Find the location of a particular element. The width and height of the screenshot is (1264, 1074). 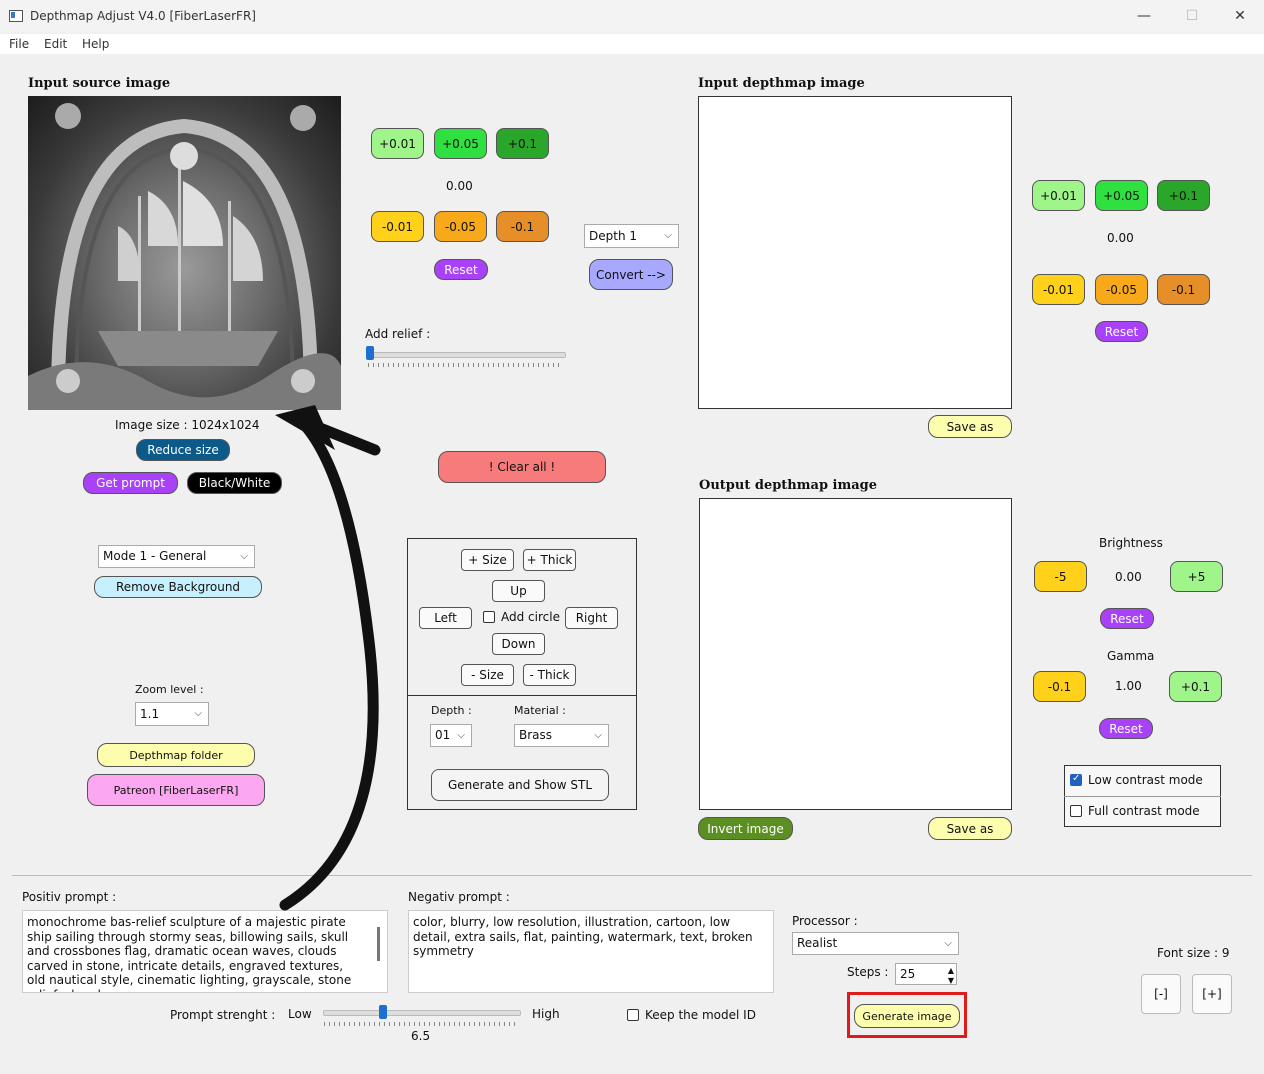

minus-thick-button: - Thick is located at coordinates (549, 675).